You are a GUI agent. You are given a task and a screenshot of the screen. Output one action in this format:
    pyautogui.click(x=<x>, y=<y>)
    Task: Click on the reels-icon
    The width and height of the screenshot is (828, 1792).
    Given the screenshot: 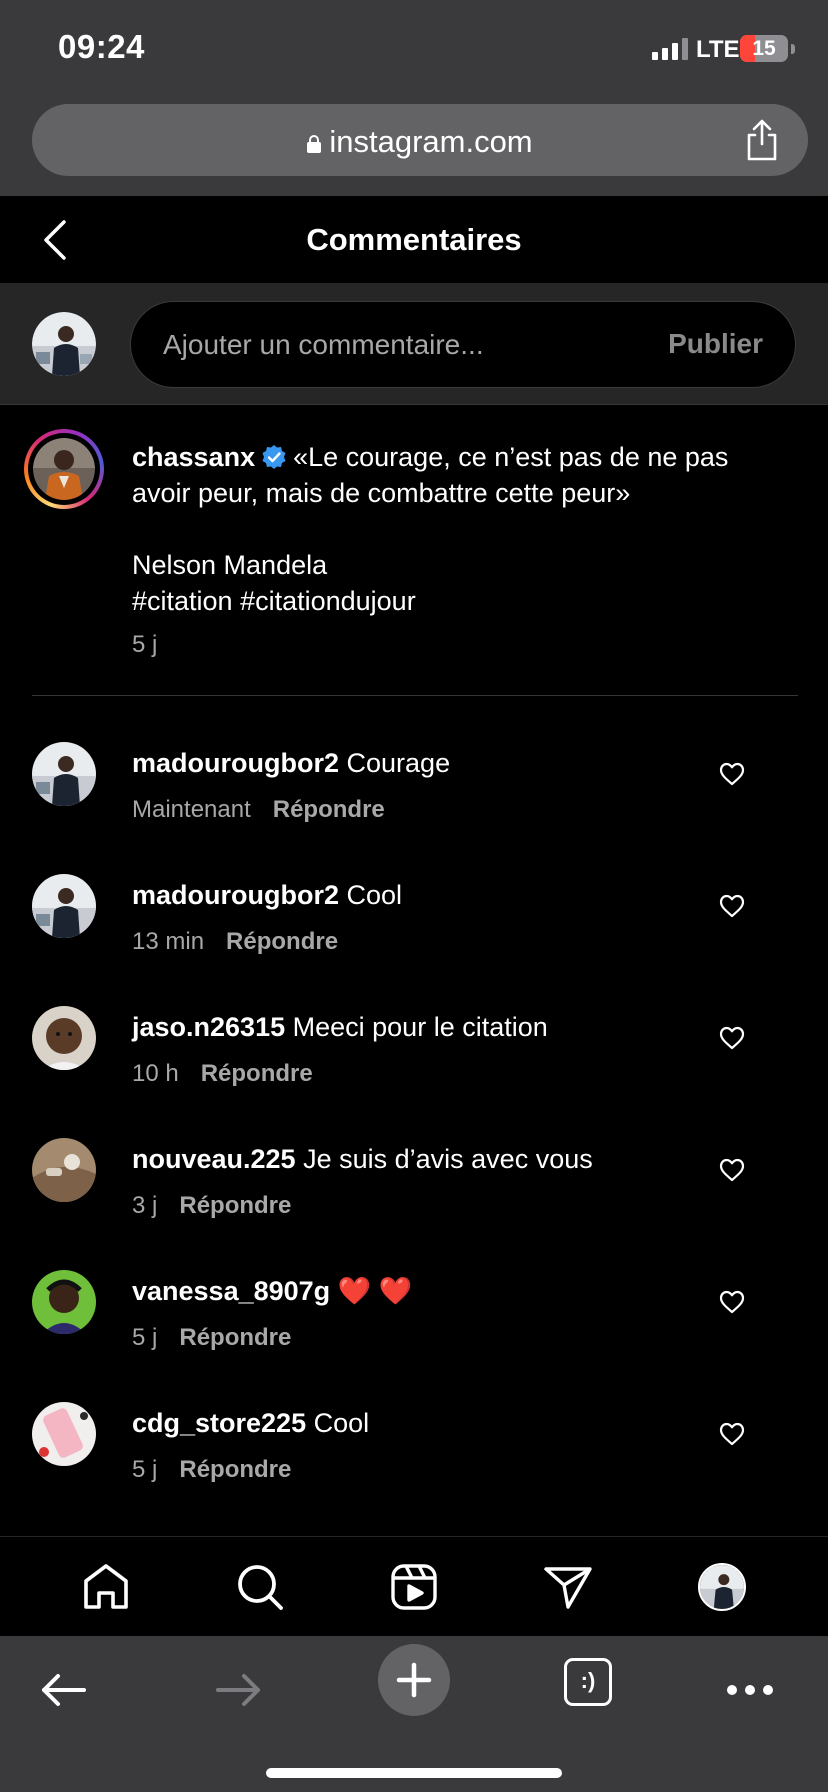 What is the action you would take?
    pyautogui.click(x=414, y=1587)
    